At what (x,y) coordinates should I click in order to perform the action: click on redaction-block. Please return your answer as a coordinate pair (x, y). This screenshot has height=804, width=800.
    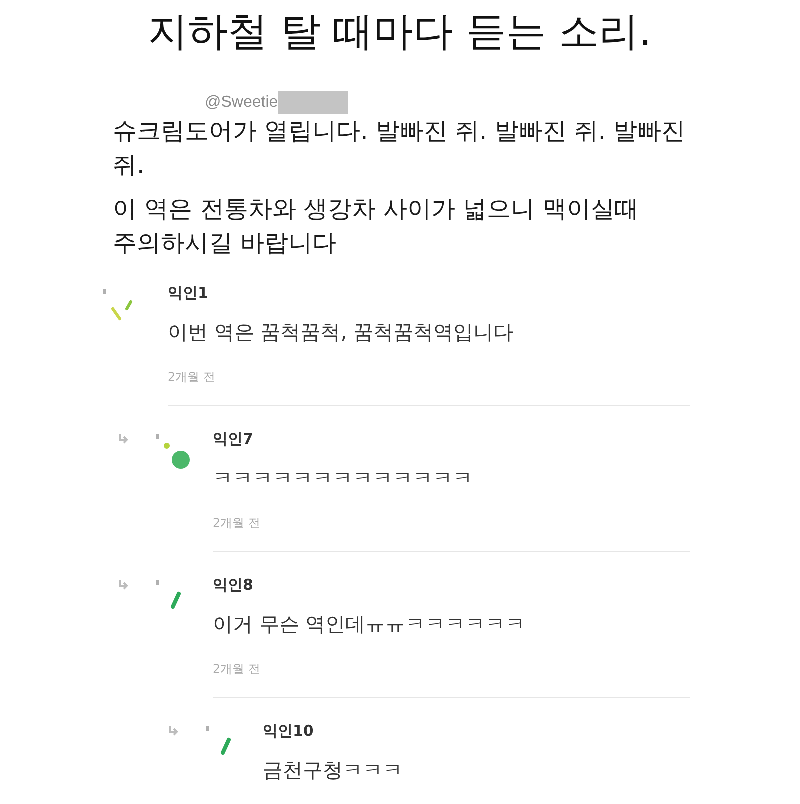
    Looking at the image, I should click on (313, 102).